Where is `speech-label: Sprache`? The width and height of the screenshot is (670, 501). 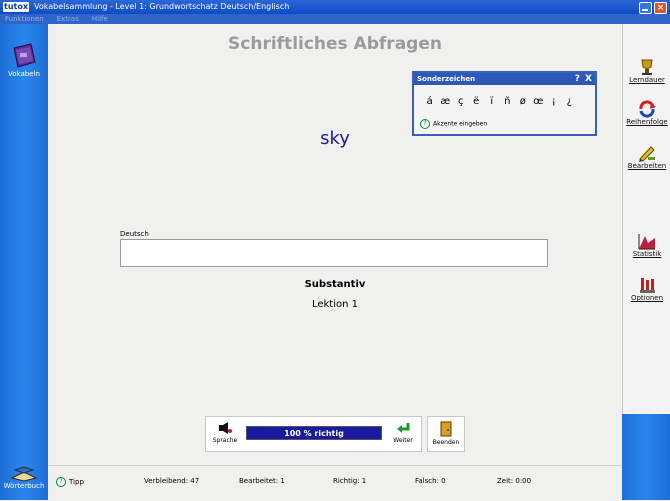 speech-label: Sprache is located at coordinates (225, 440).